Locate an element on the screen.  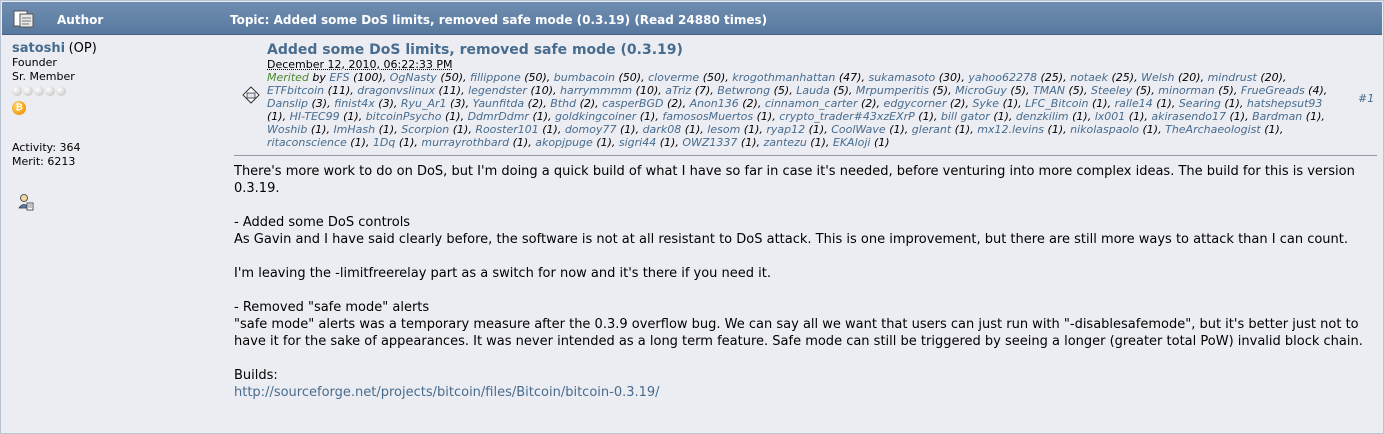
merit-user-link: TMAN is located at coordinates (1049, 90).